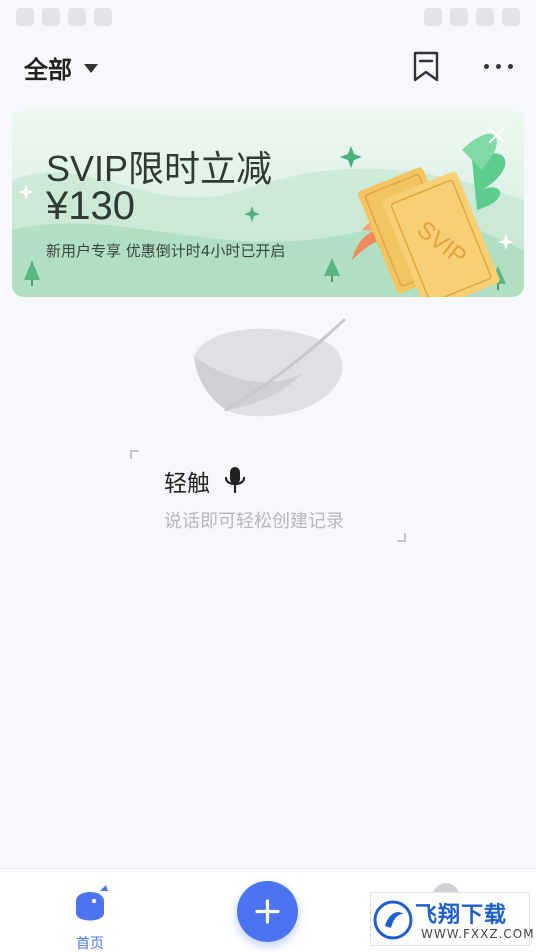 The image size is (536, 952). I want to click on category-filter-dropdown: 全部, so click(61, 67).